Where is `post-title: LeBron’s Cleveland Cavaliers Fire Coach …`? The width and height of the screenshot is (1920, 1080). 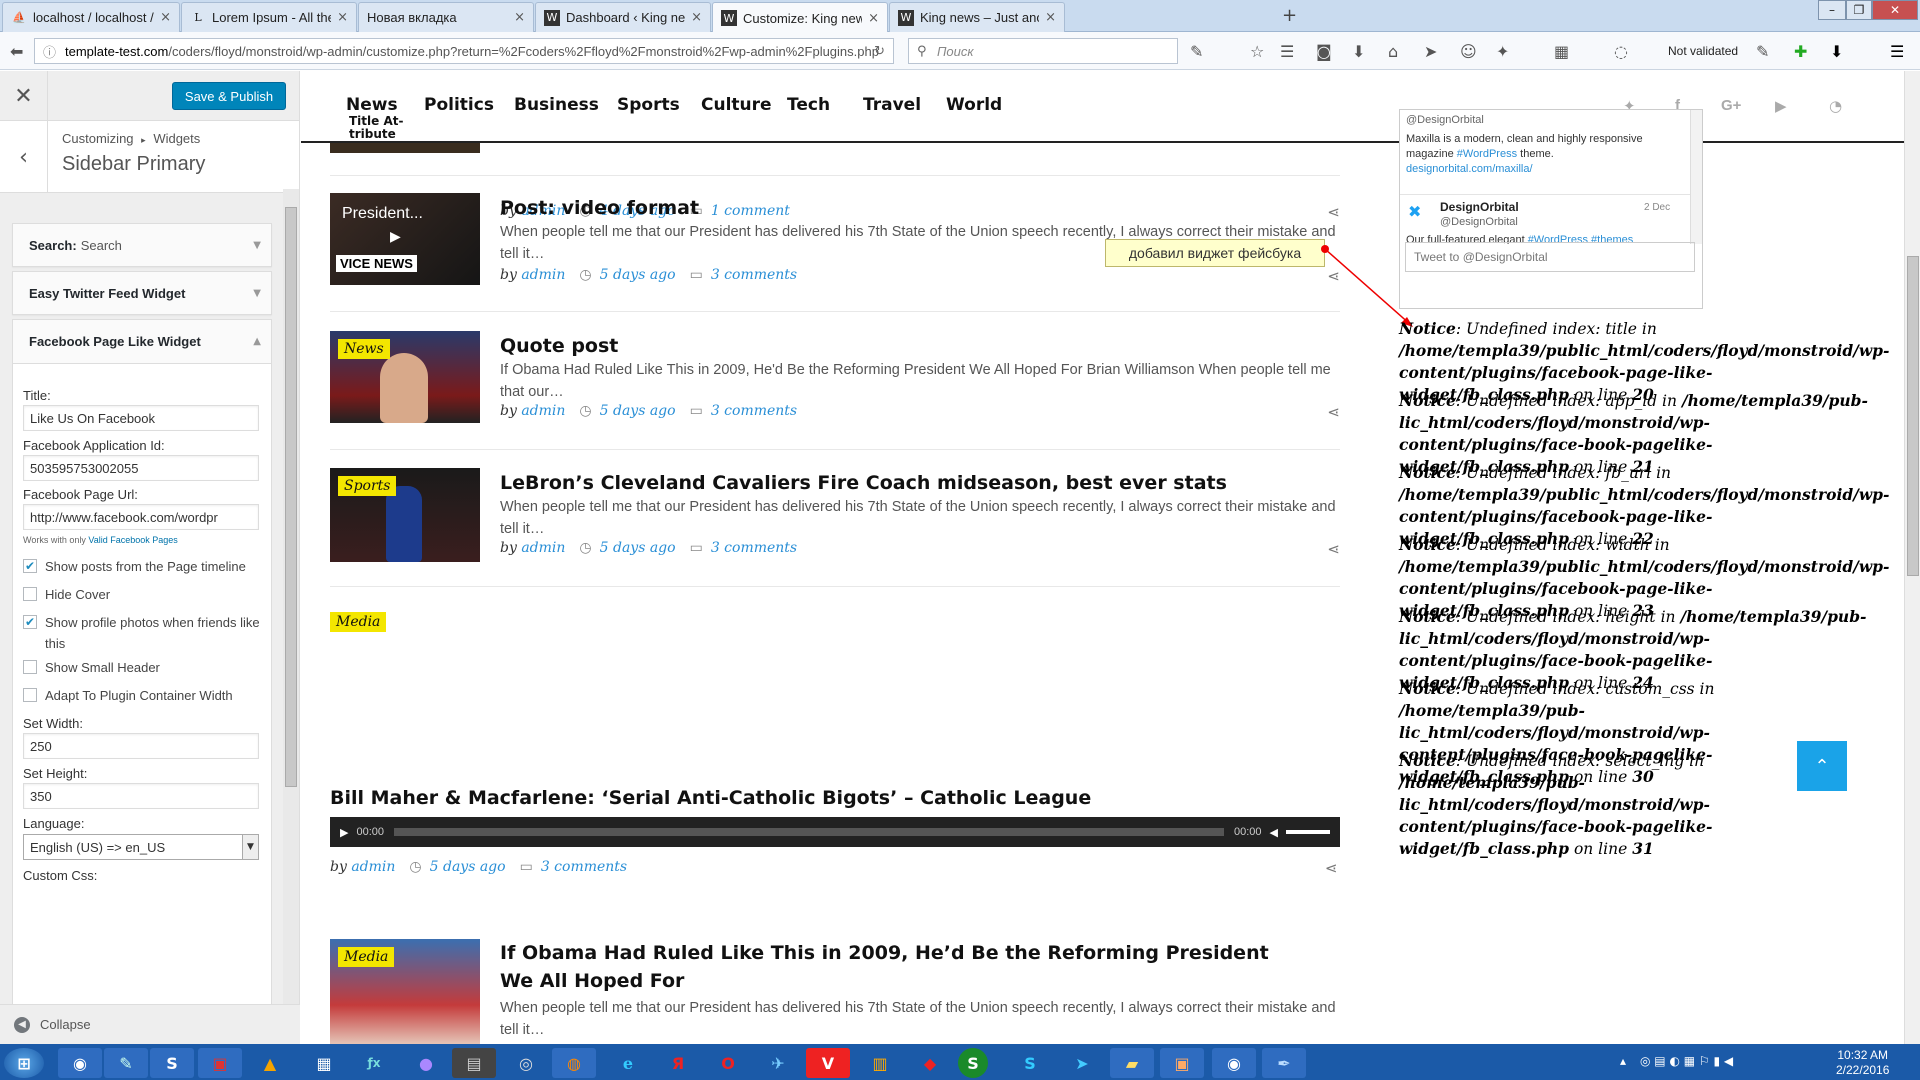 post-title: LeBron’s Cleveland Cavaliers Fire Coach … is located at coordinates (863, 483).